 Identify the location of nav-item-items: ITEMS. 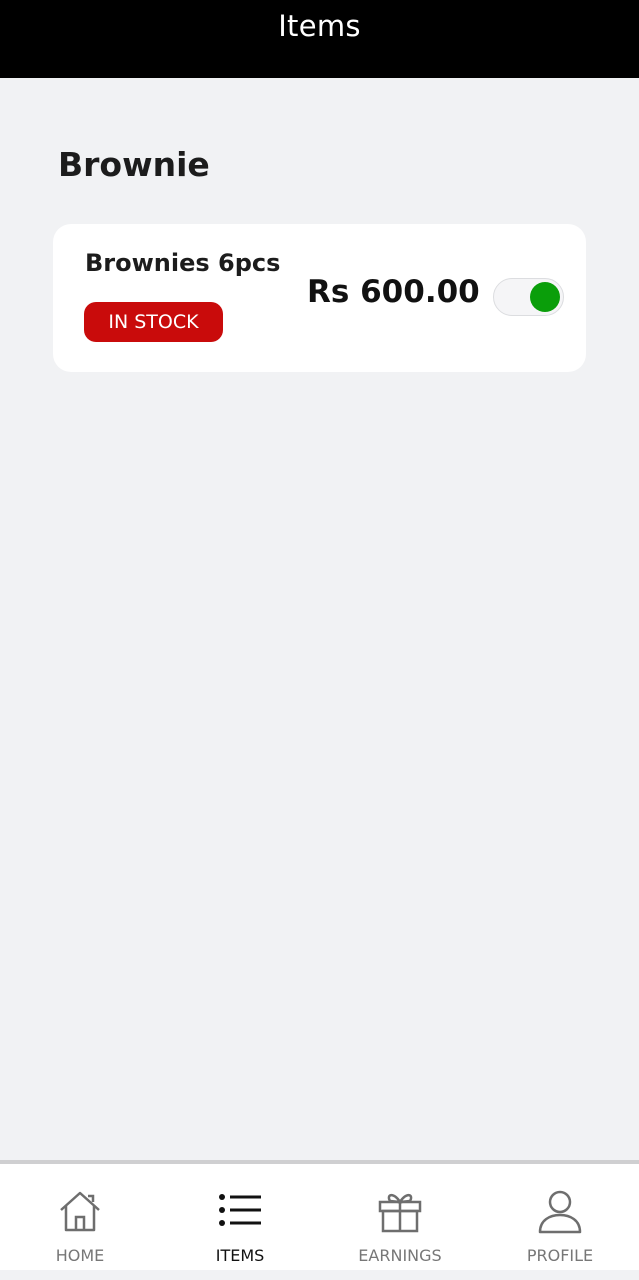
(240, 1217).